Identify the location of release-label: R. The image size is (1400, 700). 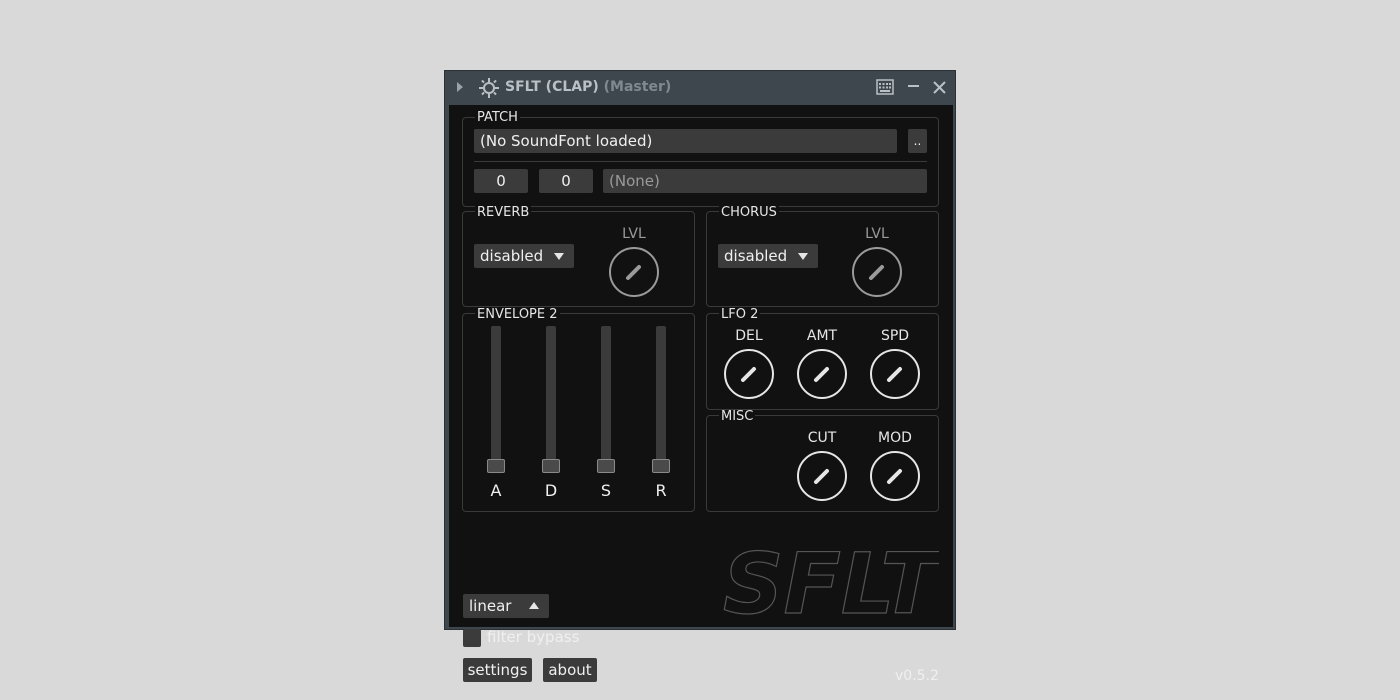
(661, 490).